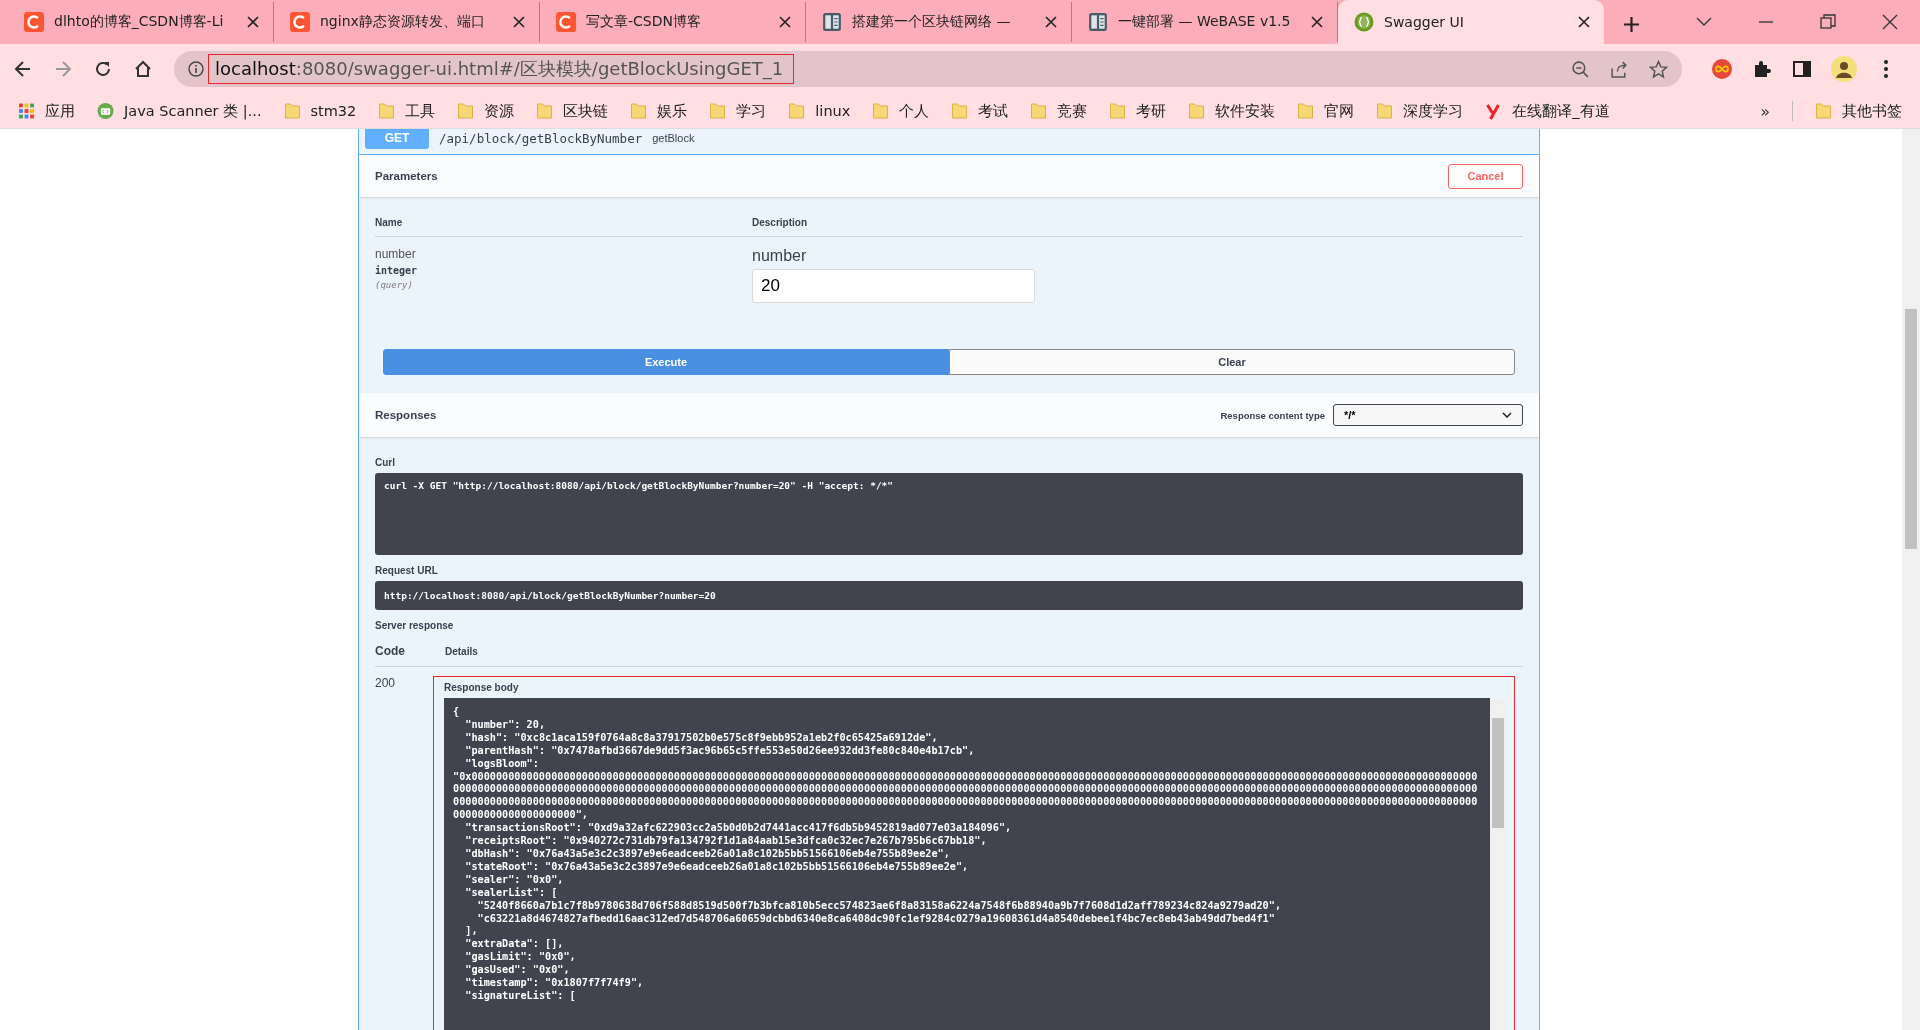  I want to click on input-field: 20, so click(893, 286).